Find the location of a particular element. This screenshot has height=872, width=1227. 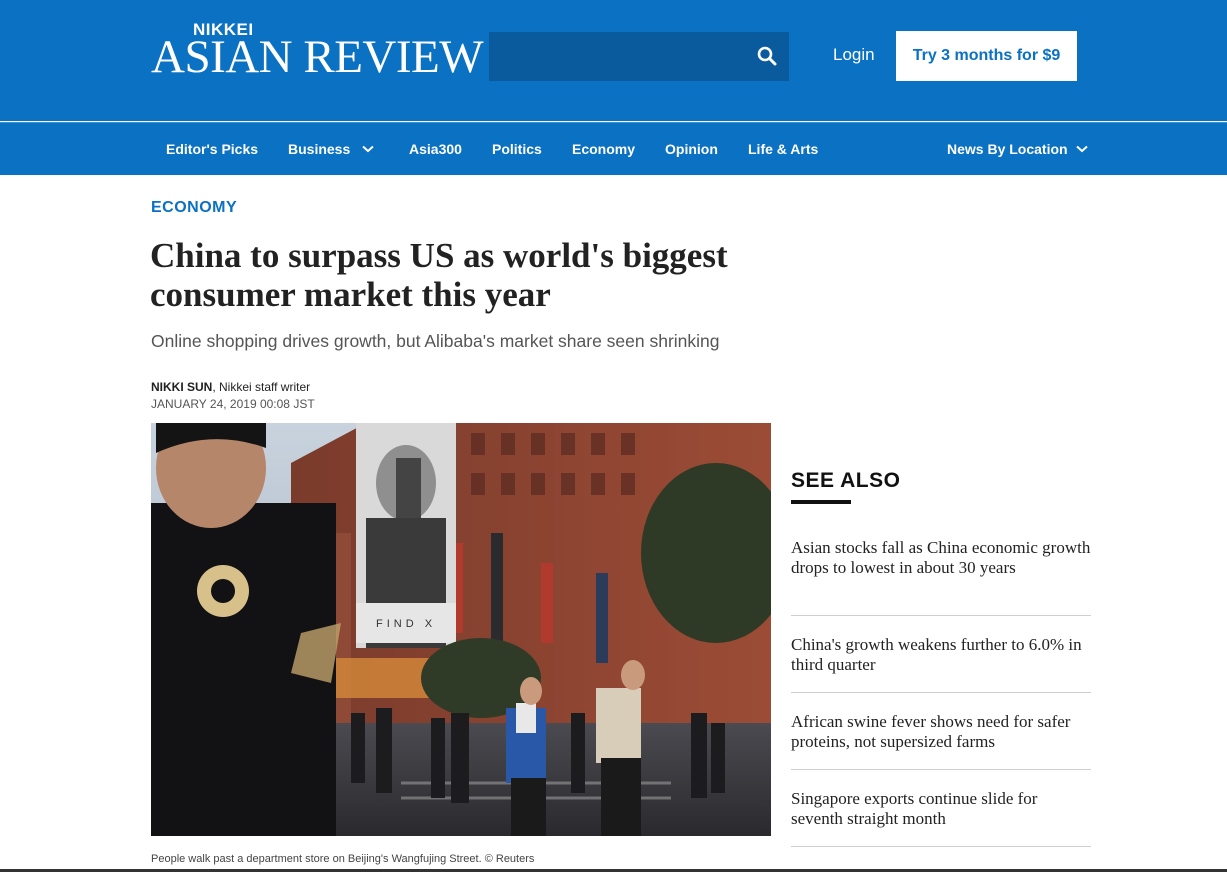

nav-editors-picks: Editor's Picks is located at coordinates (212, 149).